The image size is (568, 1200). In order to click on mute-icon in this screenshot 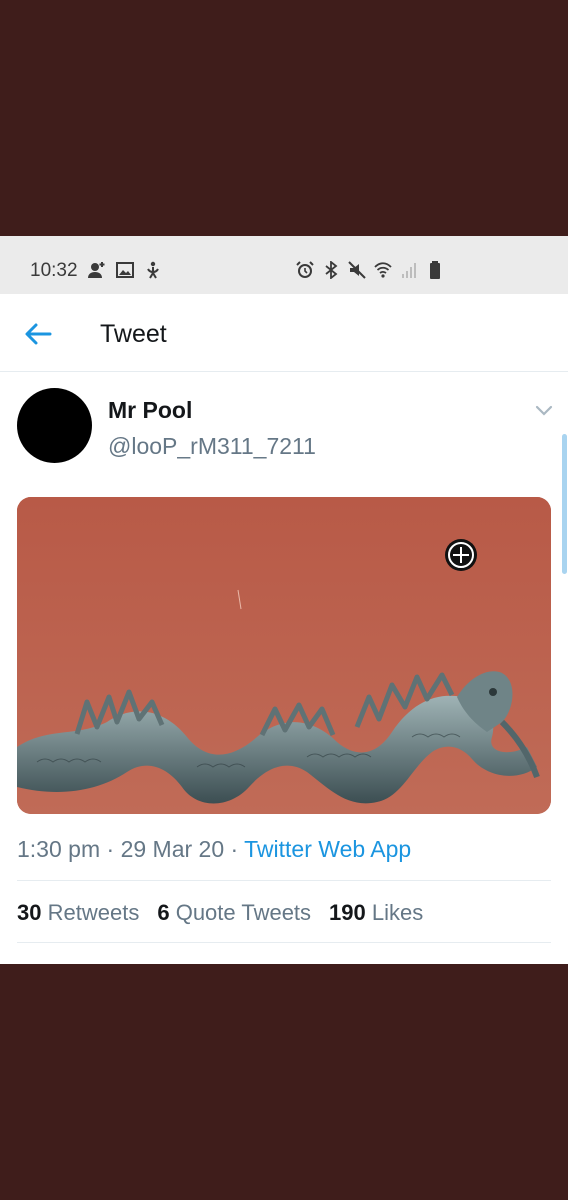, I will do `click(357, 270)`.